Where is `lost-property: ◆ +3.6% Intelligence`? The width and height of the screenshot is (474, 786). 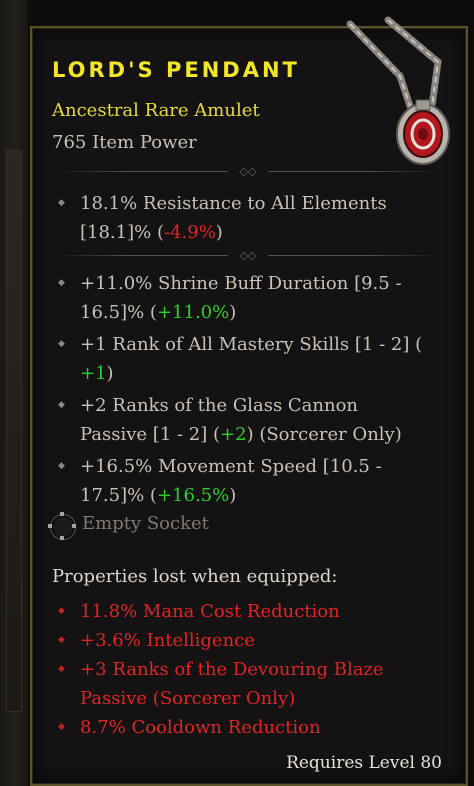
lost-property: ◆ +3.6% Intelligence is located at coordinates (249, 640).